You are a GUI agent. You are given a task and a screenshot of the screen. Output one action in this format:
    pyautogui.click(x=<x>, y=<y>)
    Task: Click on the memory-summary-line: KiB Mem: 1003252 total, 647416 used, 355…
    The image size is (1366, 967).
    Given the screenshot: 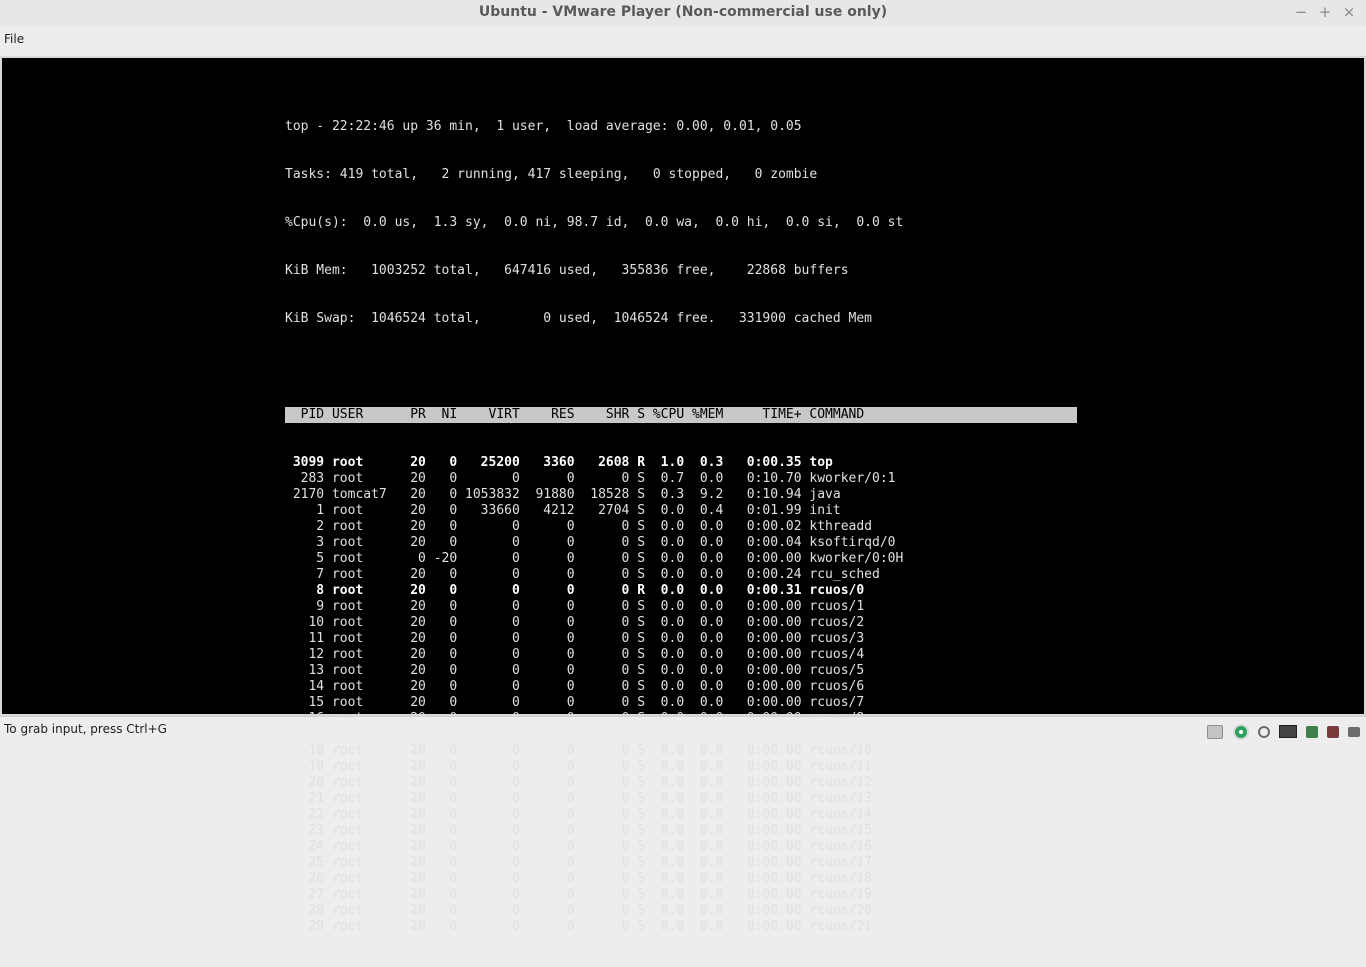 What is the action you would take?
    pyautogui.click(x=567, y=270)
    